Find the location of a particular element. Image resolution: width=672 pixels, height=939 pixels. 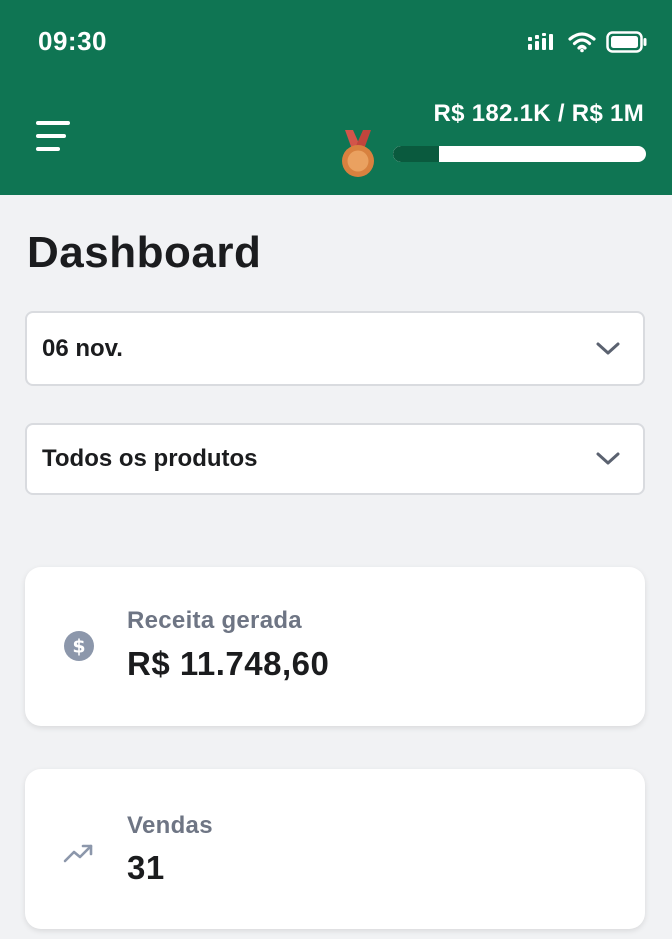

progress-fill is located at coordinates (416, 154).